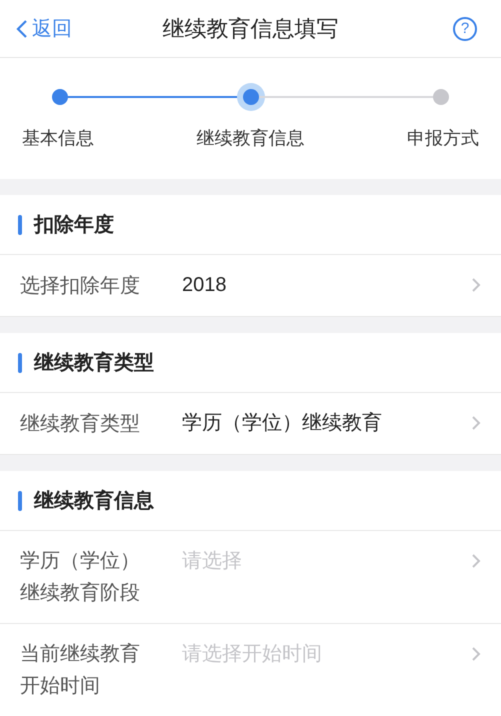 This screenshot has width=501, height=716. Describe the element at coordinates (80, 424) in the screenshot. I see `field-label: 继续教育类型` at that location.